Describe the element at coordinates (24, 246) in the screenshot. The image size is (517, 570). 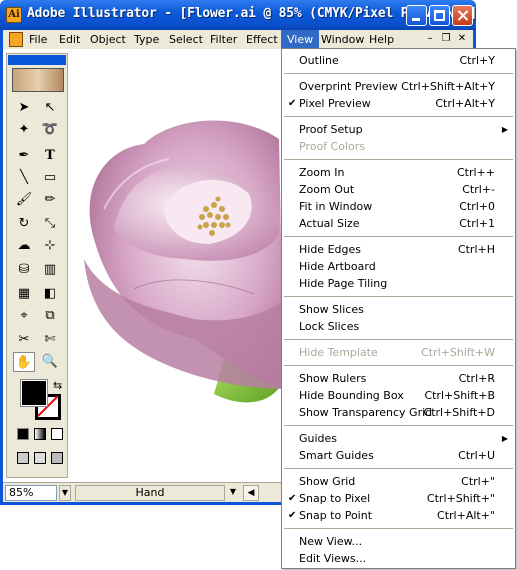
I see `warp-tool-icon: ☁` at that location.